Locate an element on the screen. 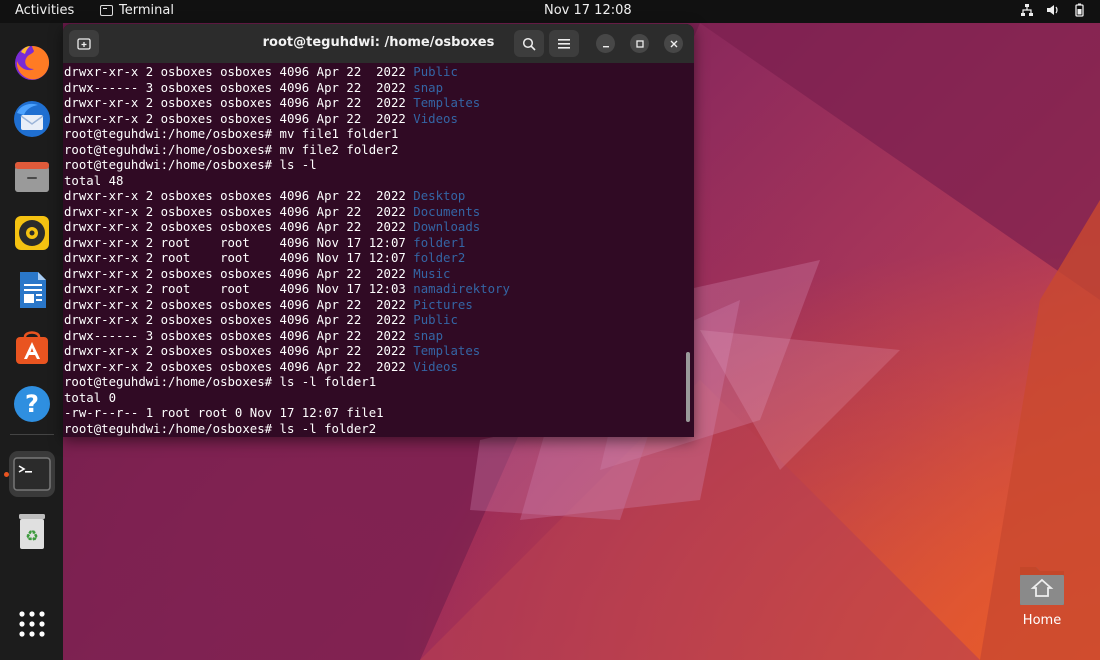  terminal-icon is located at coordinates (106, 10).